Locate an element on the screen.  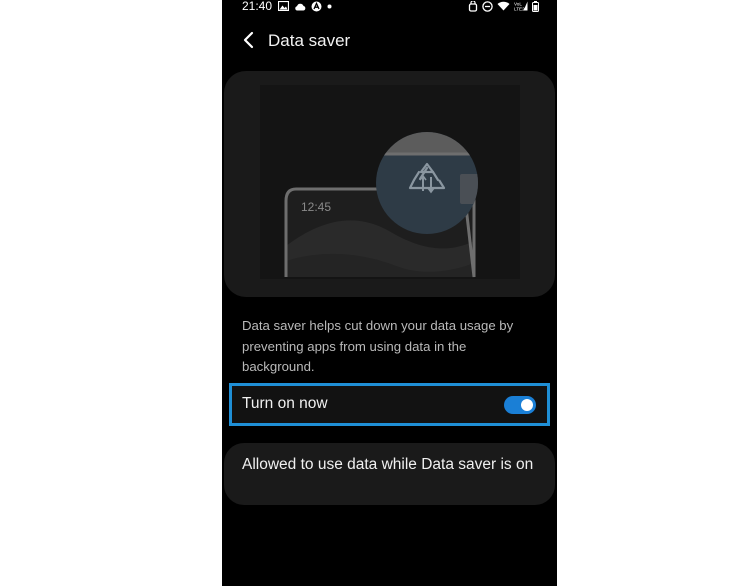
battery-icon is located at coordinates (535, 6).